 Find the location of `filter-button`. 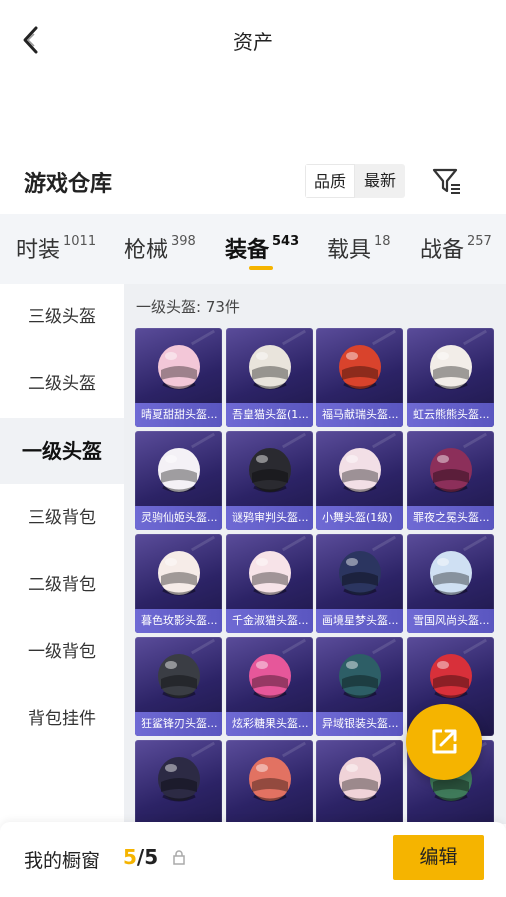

filter-button is located at coordinates (447, 181).